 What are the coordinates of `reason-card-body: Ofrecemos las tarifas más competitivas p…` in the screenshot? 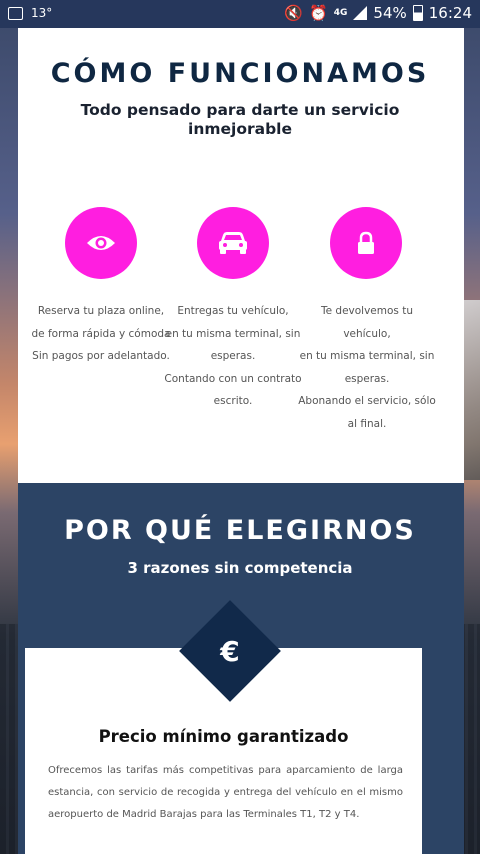 It's located at (225, 792).